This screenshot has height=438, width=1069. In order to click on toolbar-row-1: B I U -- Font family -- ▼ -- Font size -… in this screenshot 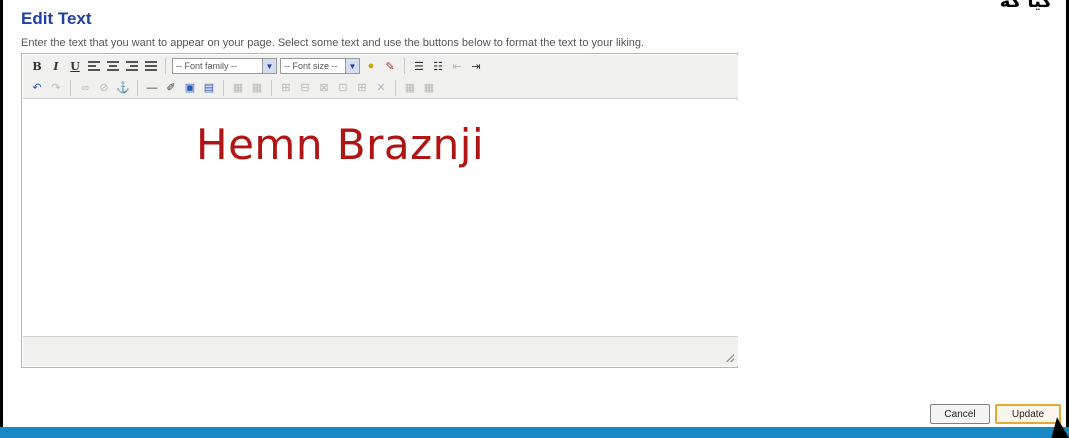, I will do `click(380, 66)`.